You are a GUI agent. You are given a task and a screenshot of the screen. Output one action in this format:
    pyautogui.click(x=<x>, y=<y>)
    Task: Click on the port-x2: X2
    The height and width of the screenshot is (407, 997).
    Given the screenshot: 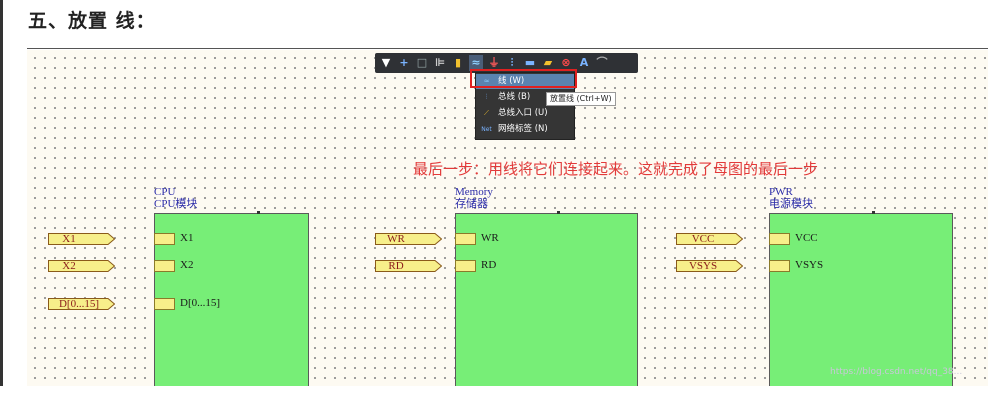 What is the action you would take?
    pyautogui.click(x=81, y=266)
    